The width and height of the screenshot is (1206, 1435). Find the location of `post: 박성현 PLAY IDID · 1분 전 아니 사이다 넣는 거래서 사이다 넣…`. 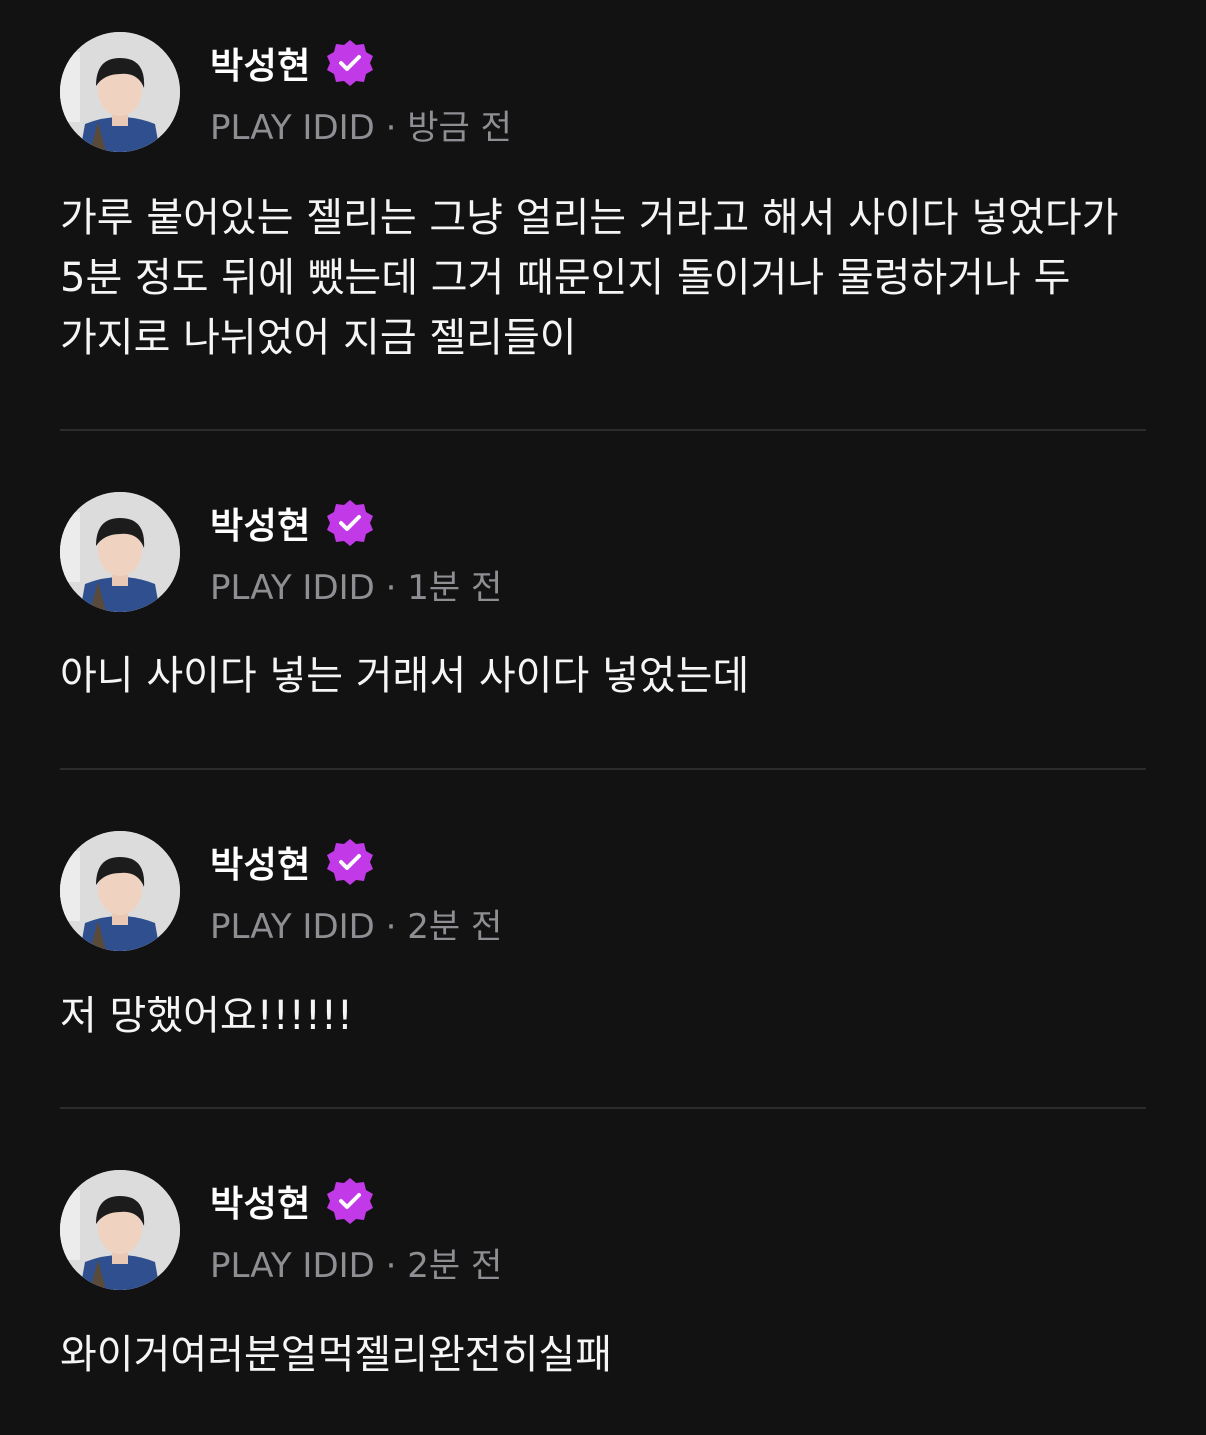

post: 박성현 PLAY IDID · 1분 전 아니 사이다 넣는 거래서 사이다 넣… is located at coordinates (603, 595).